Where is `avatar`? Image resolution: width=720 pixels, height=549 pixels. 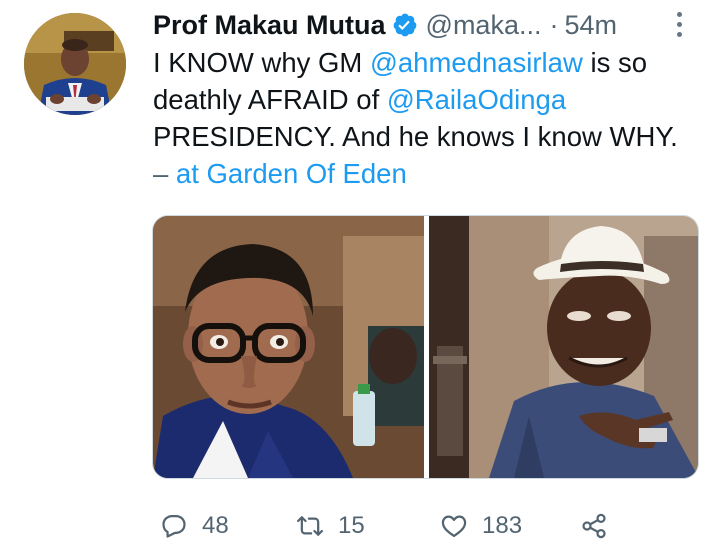
avatar is located at coordinates (75, 64).